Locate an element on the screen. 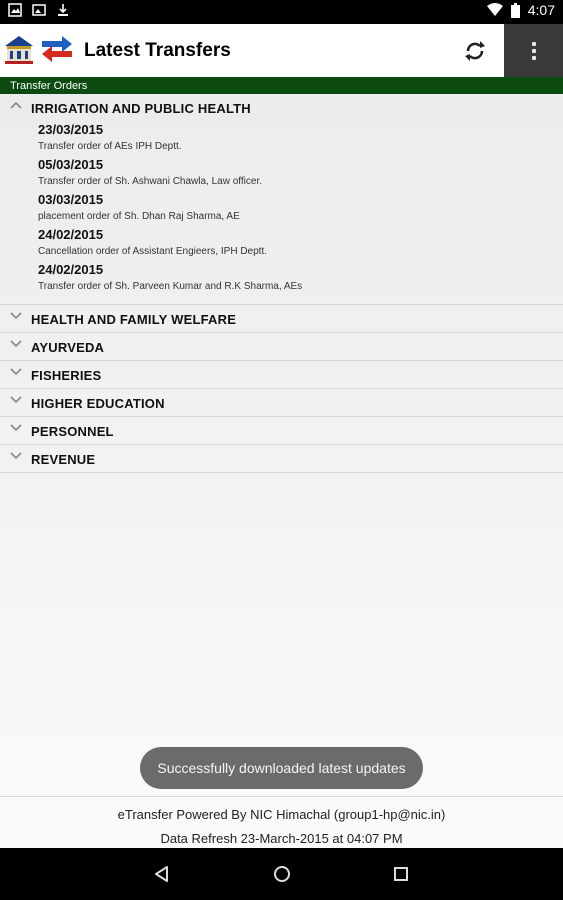 The height and width of the screenshot is (900, 563). department-group: AYURVEDA is located at coordinates (281, 347).